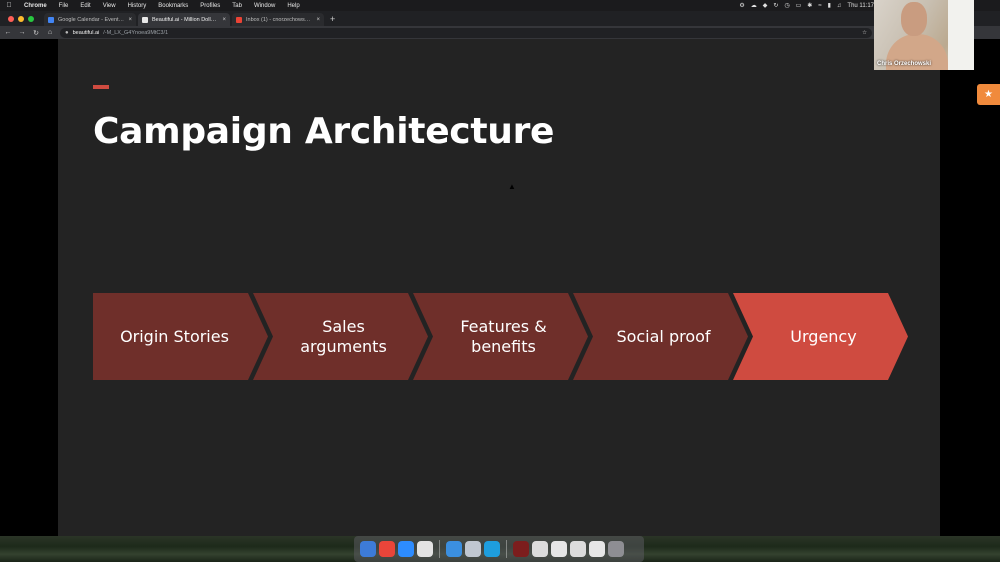 The height and width of the screenshot is (562, 1000). I want to click on menubar-clock: Thu 11:17, so click(860, 6).